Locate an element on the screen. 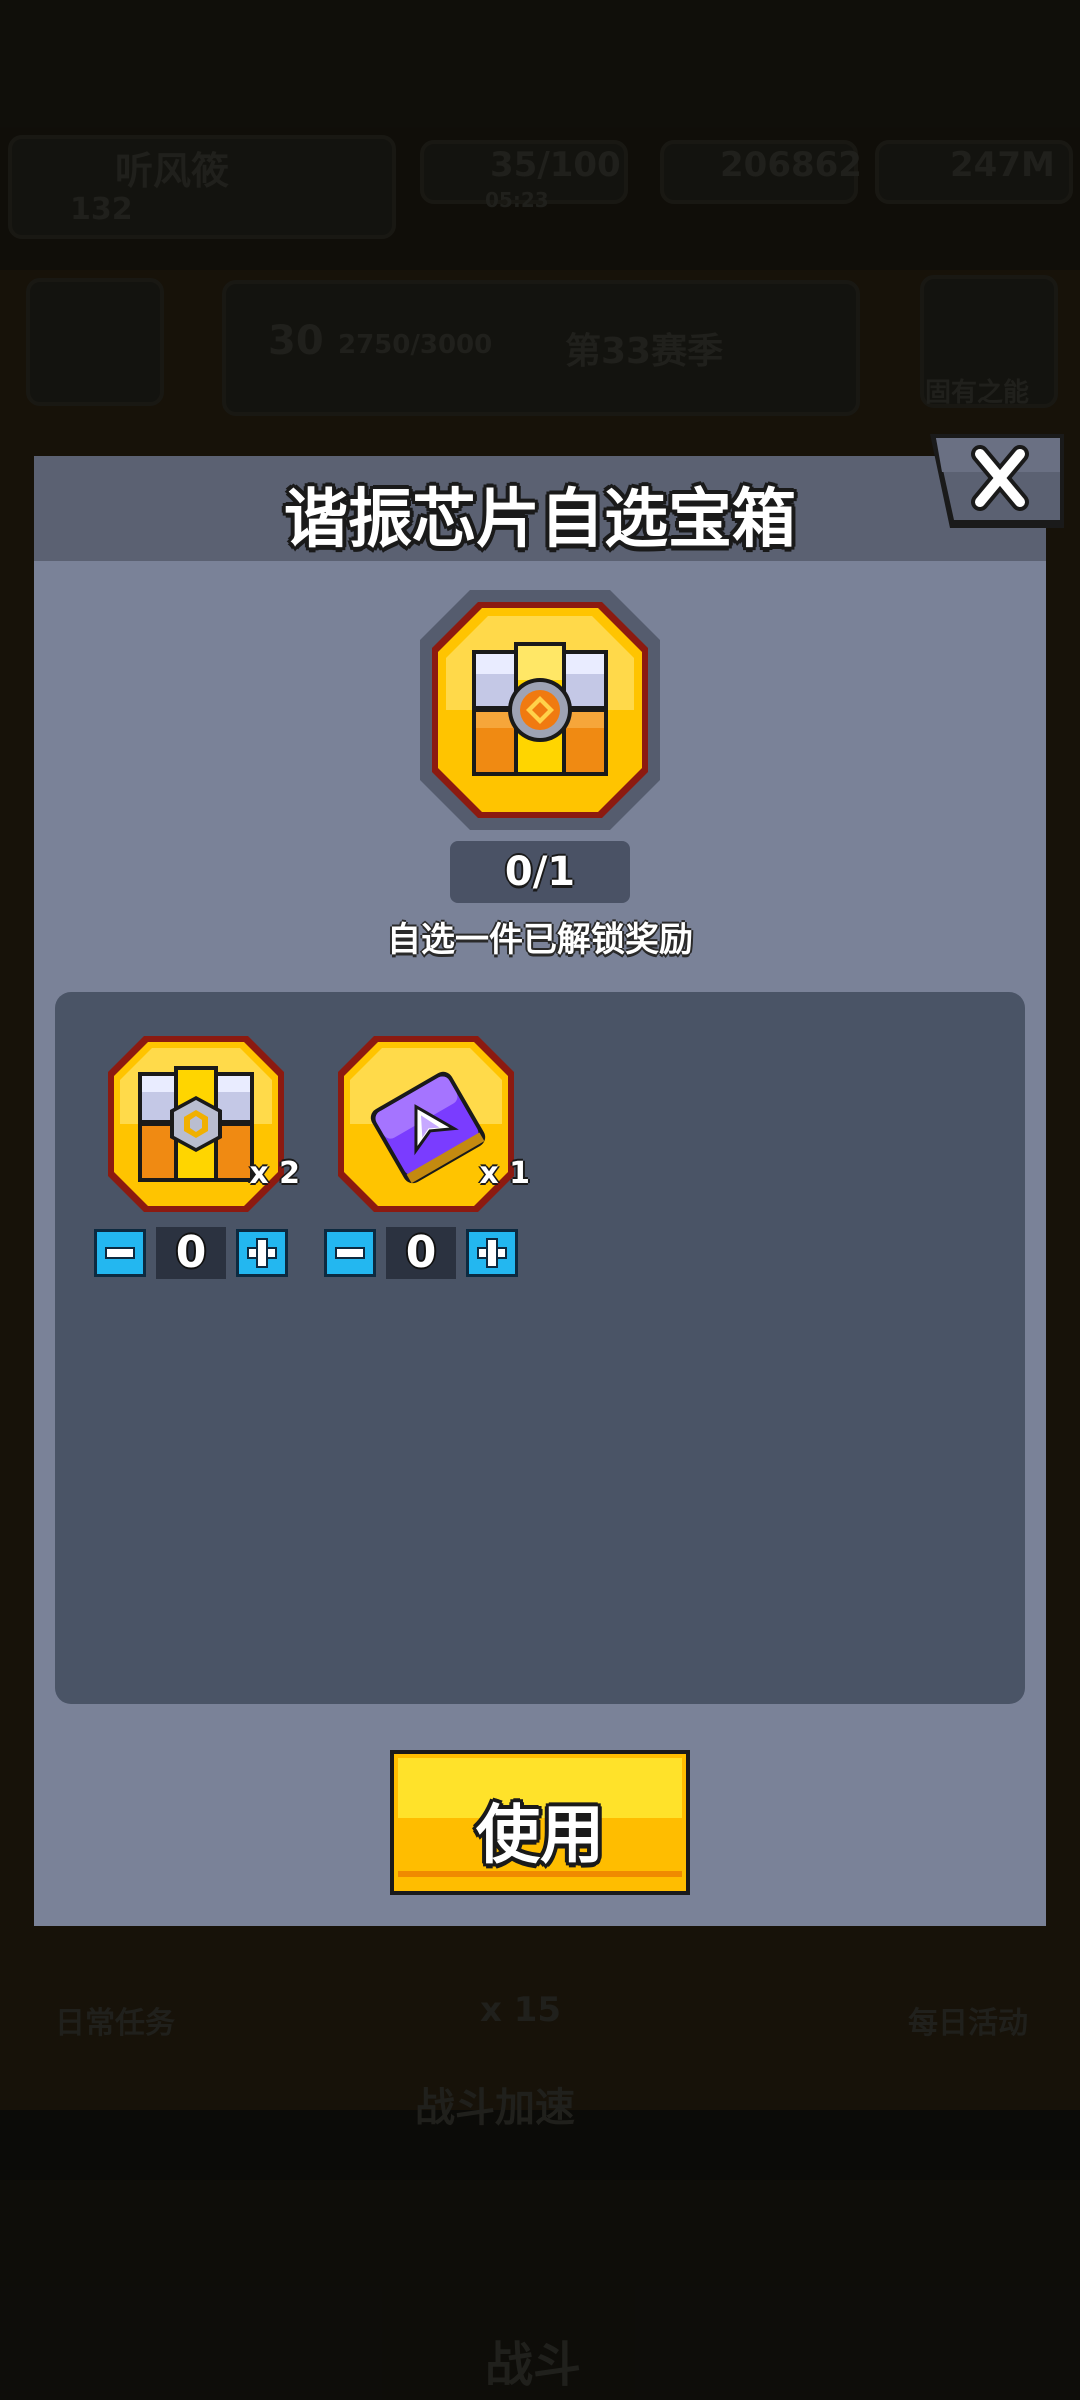  use-button: 使用 is located at coordinates (540, 1822).